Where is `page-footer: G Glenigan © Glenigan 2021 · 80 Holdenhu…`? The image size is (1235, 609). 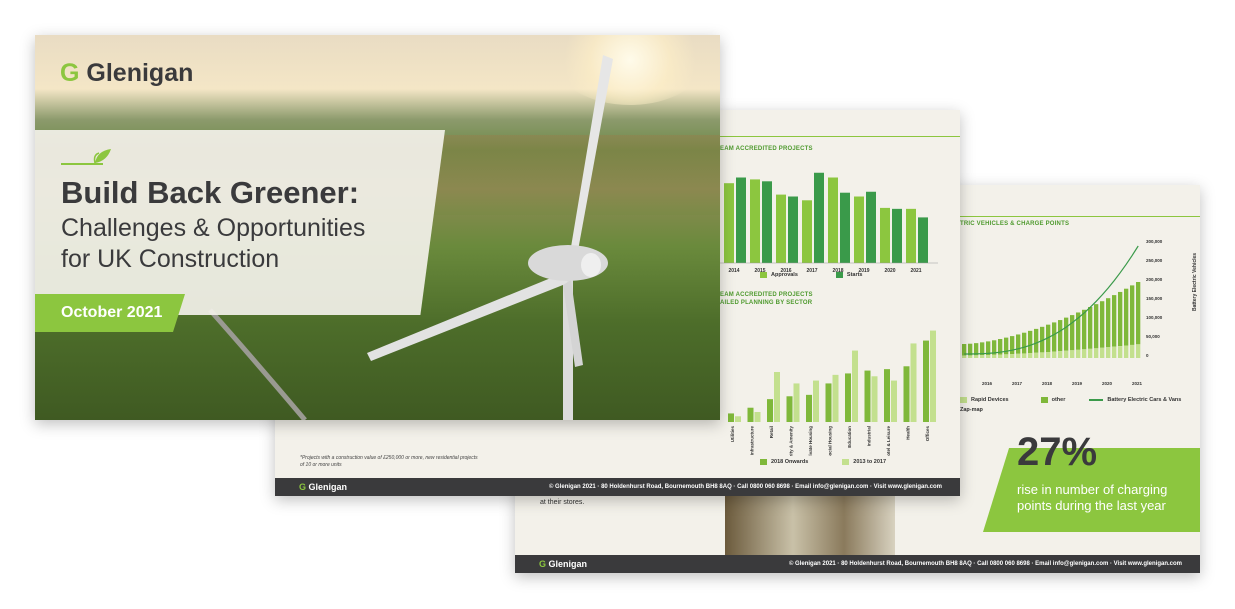
page-footer: G Glenigan © Glenigan 2021 · 80 Holdenhu… is located at coordinates (617, 487).